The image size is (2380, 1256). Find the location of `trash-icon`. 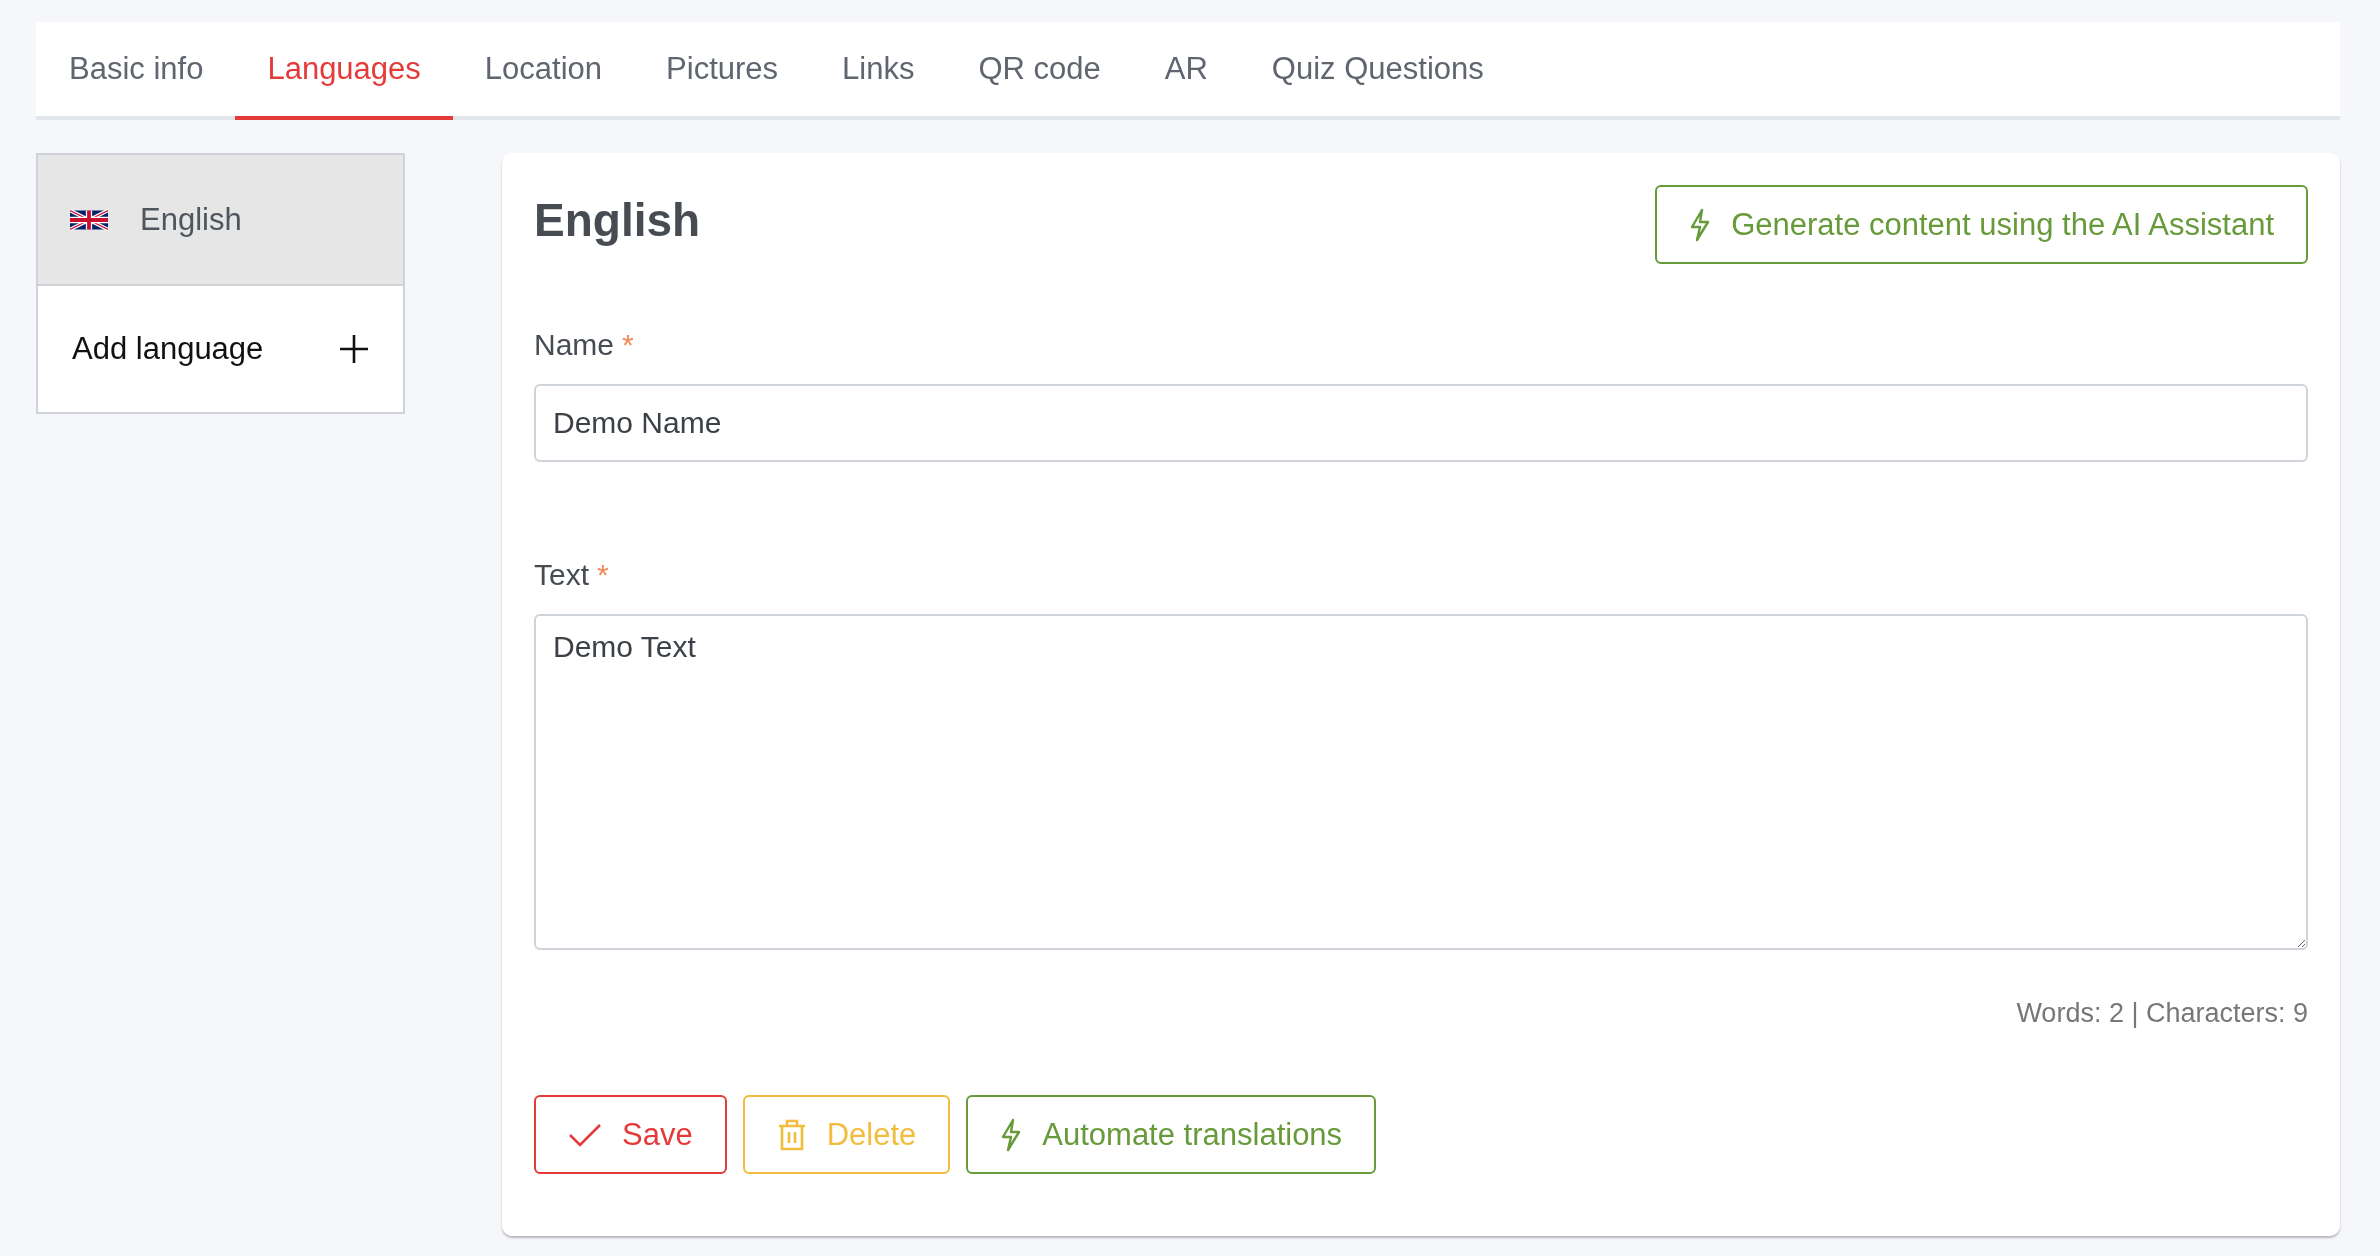

trash-icon is located at coordinates (791, 1134).